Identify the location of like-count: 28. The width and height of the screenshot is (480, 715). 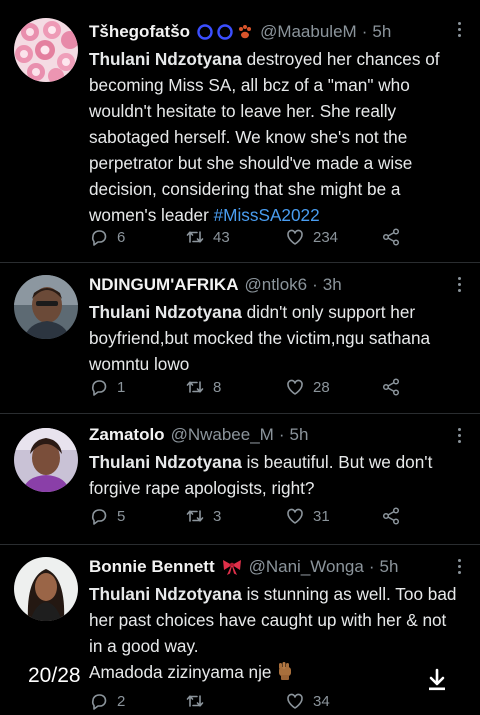
(321, 387).